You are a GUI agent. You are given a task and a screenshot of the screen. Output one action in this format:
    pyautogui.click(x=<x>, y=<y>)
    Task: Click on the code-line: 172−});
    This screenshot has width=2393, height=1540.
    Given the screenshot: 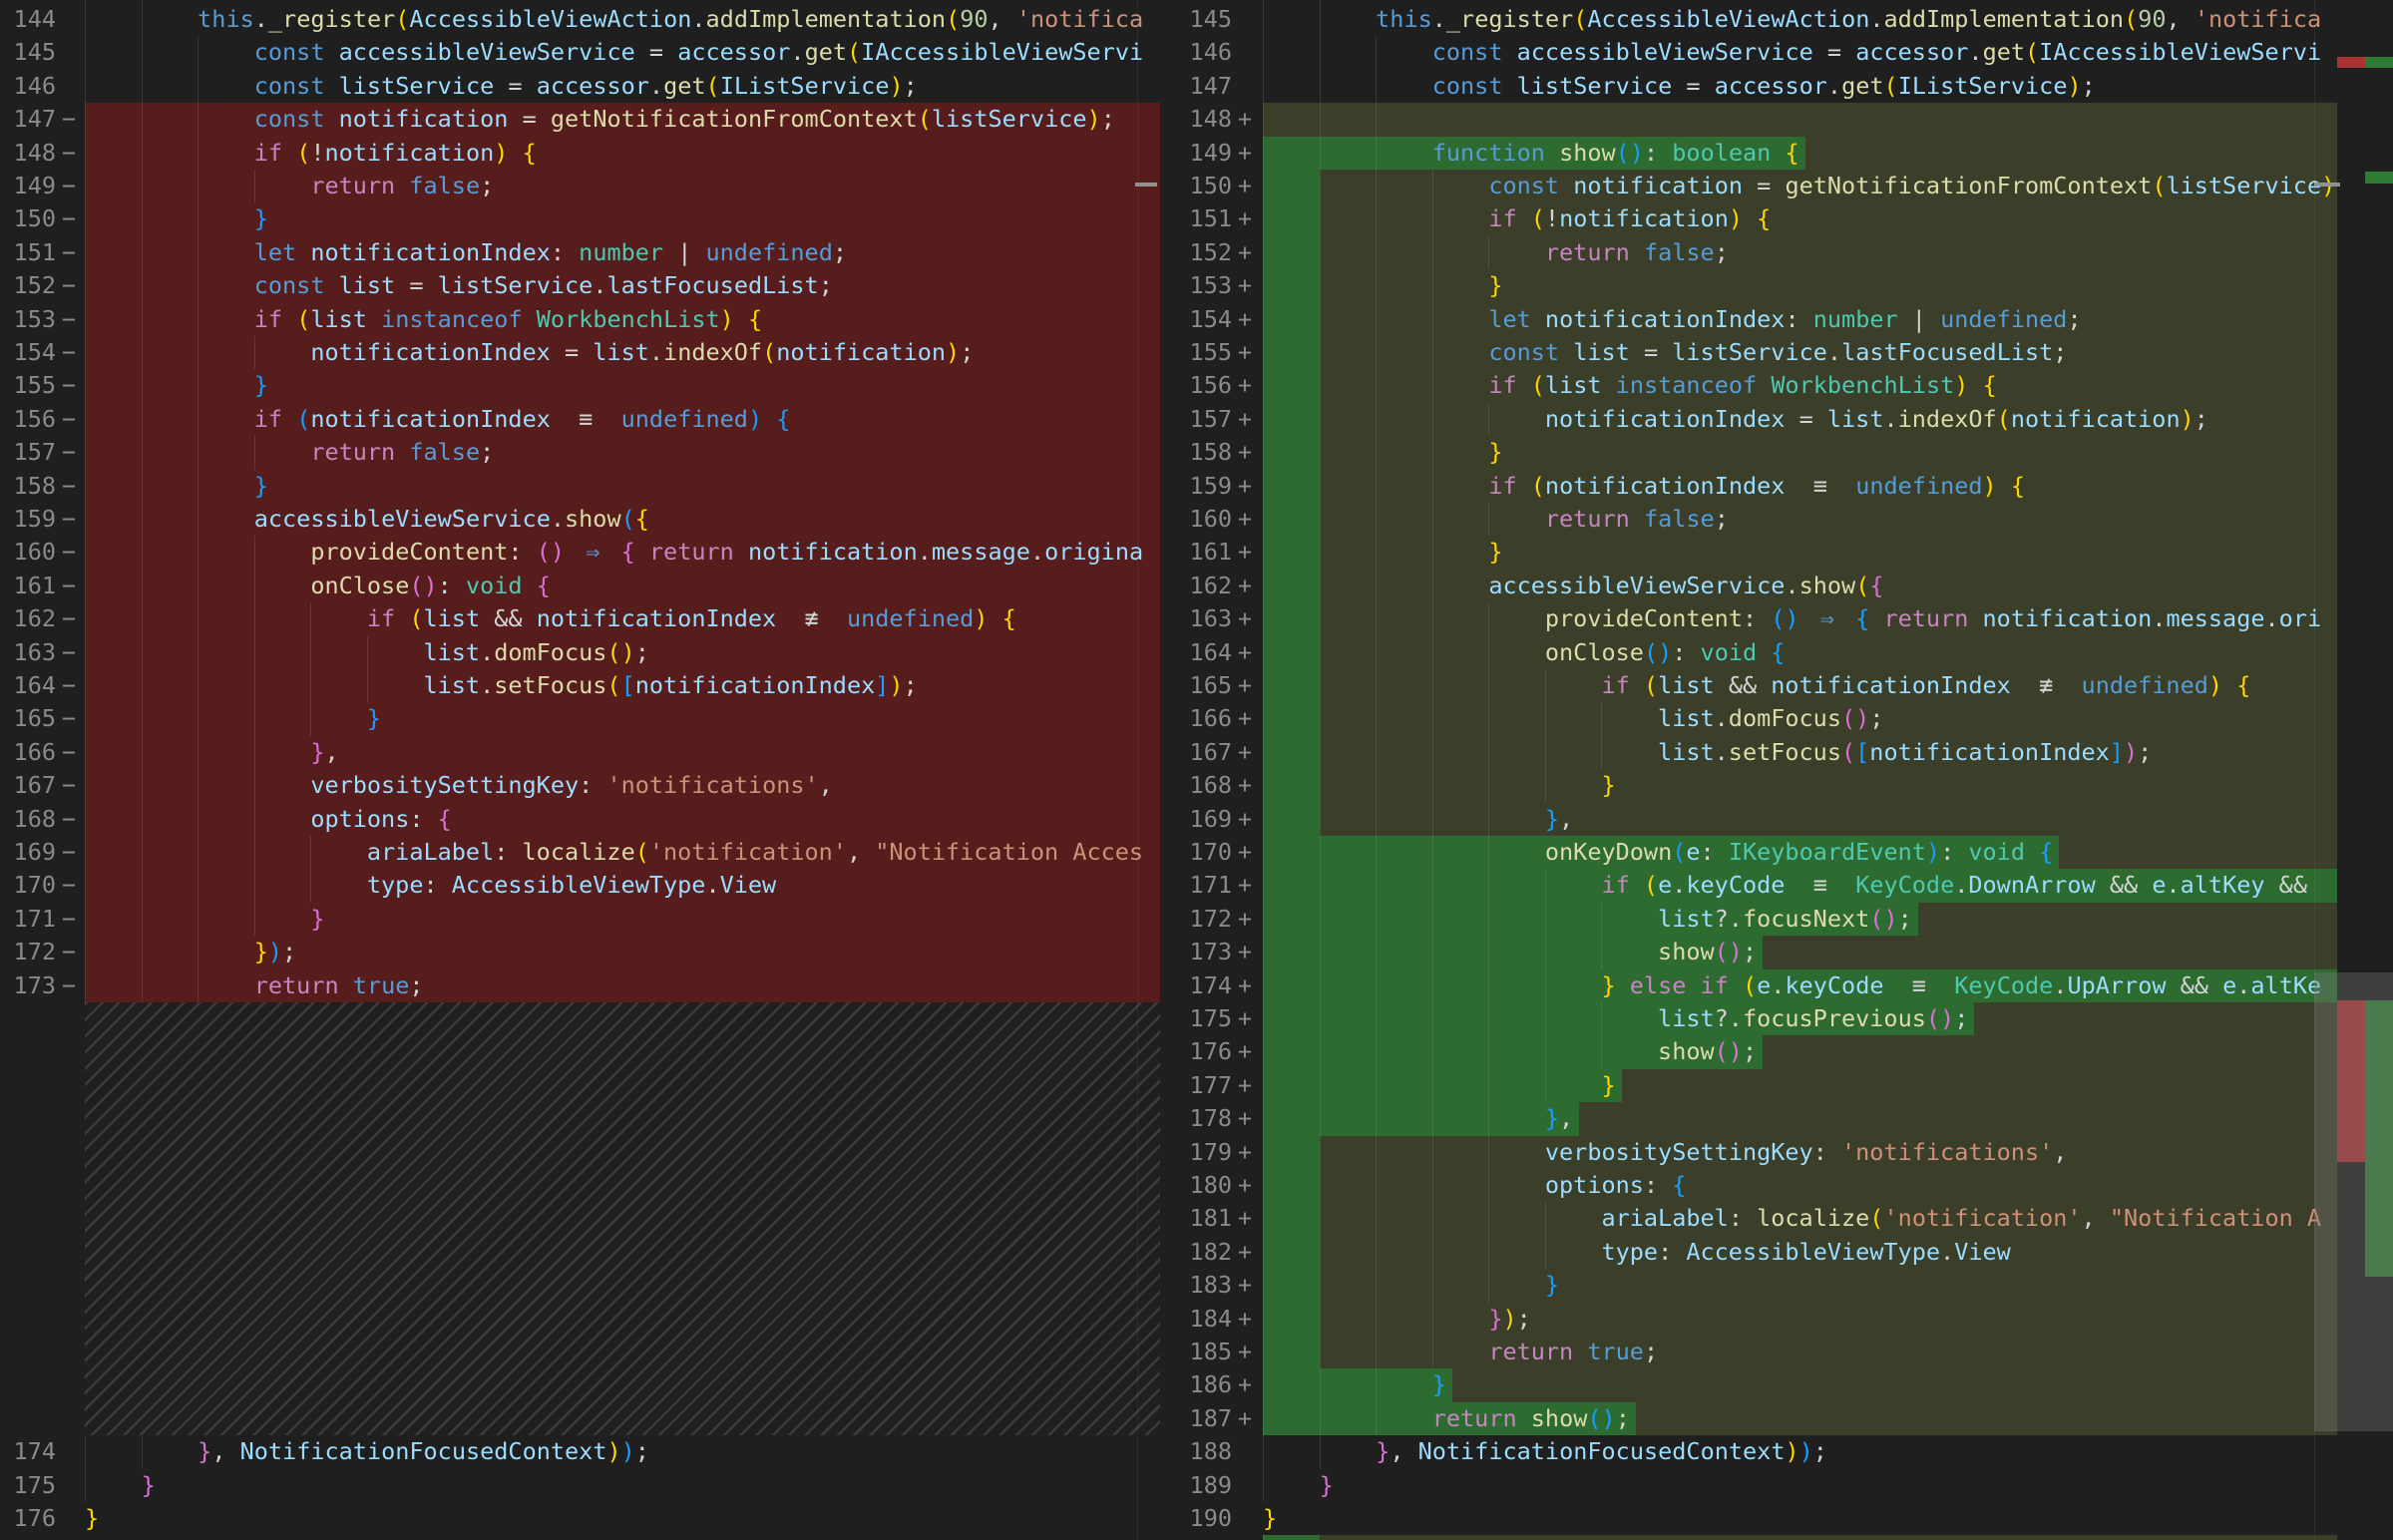 What is the action you would take?
    pyautogui.click(x=580, y=952)
    